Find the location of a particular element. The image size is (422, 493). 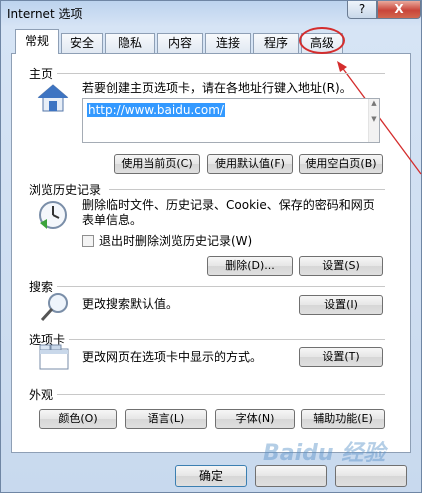

home-section-title: 主页 is located at coordinates (41, 74).